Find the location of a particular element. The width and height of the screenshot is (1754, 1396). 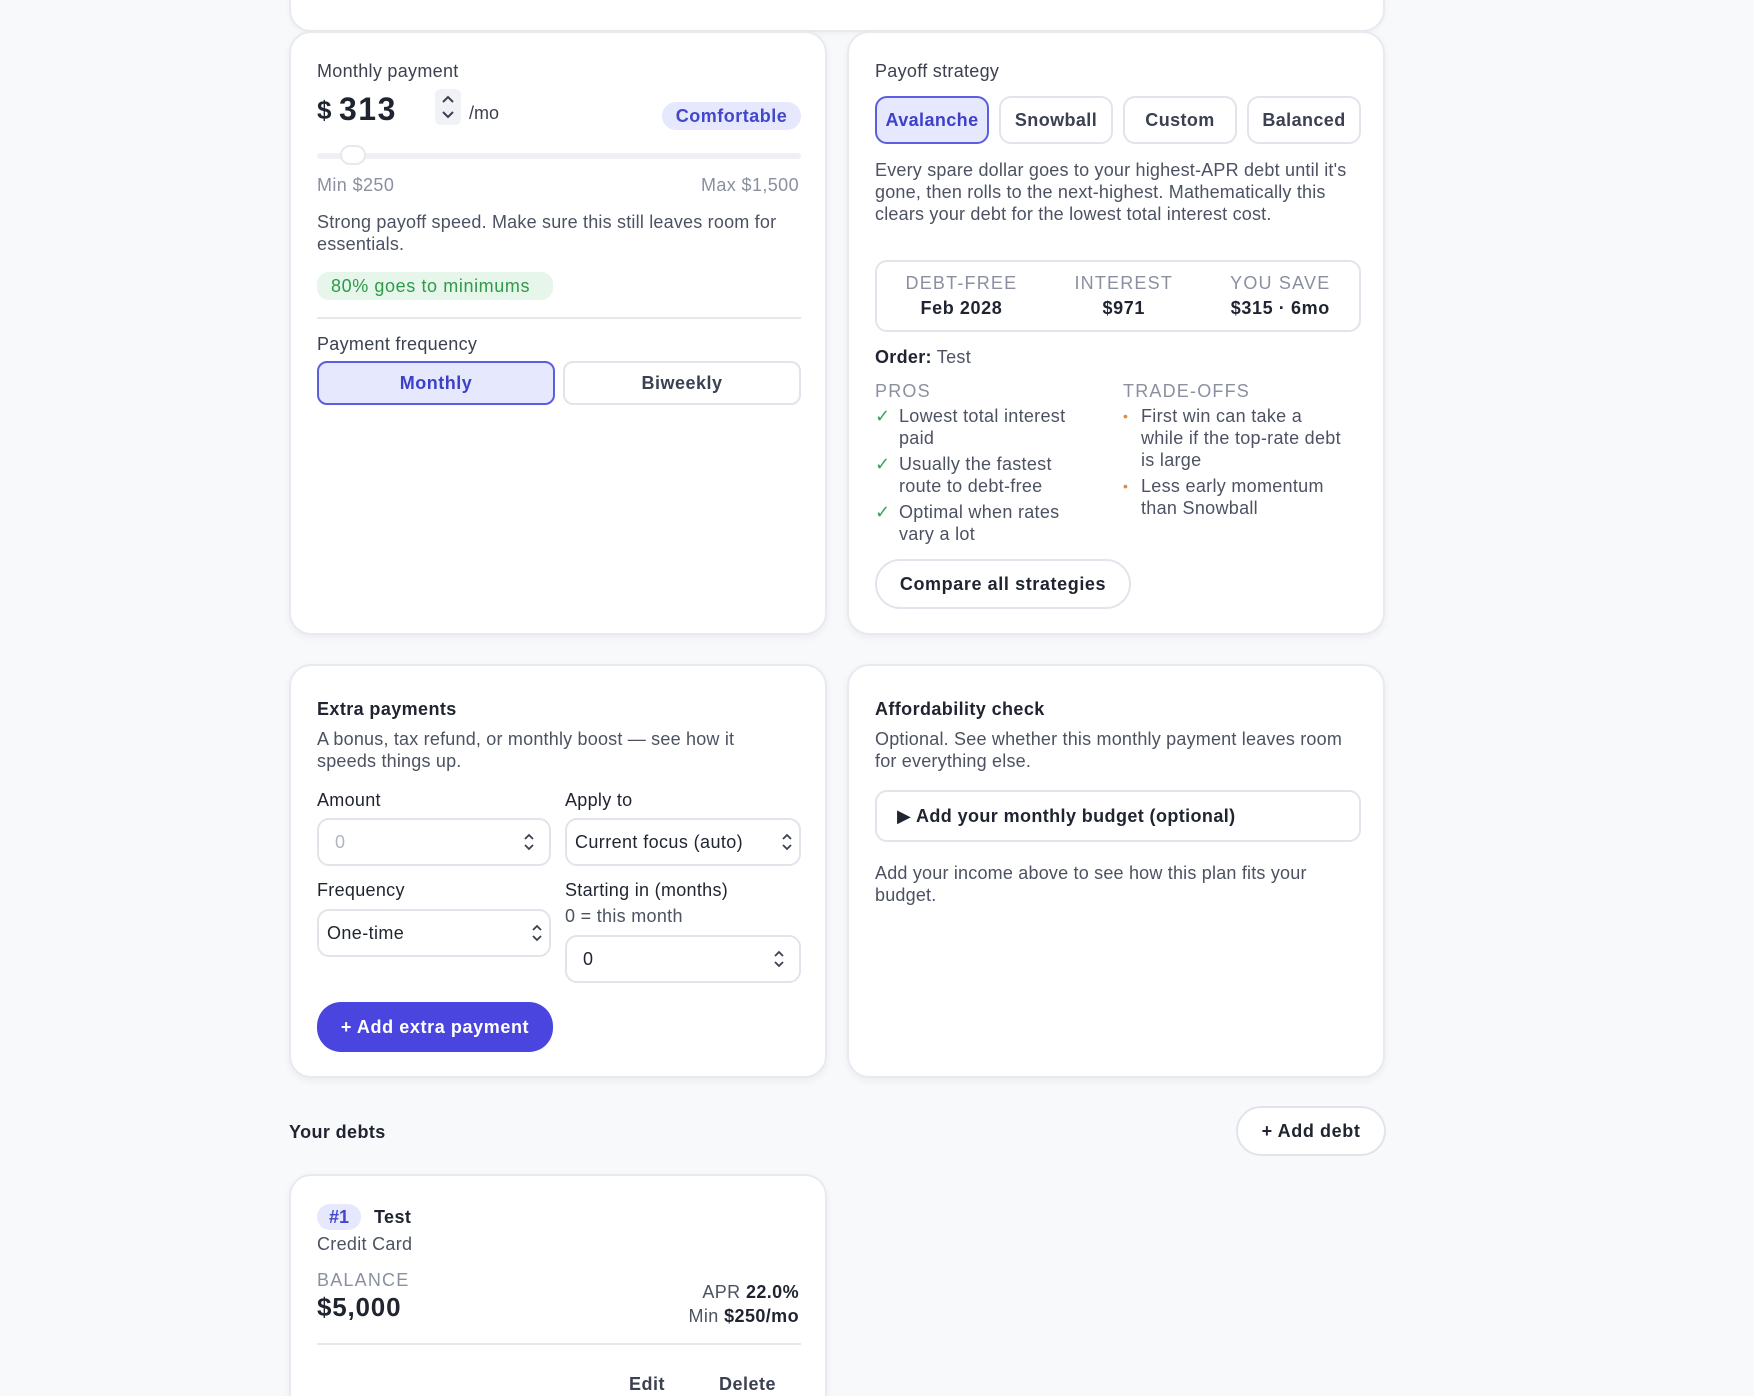

amount-field is located at coordinates (434, 842).